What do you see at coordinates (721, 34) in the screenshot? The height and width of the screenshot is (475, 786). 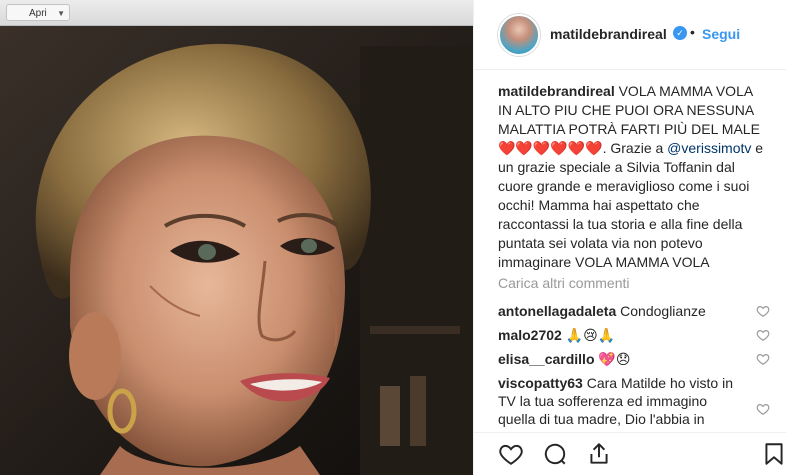 I see `follow-button: Segui` at bounding box center [721, 34].